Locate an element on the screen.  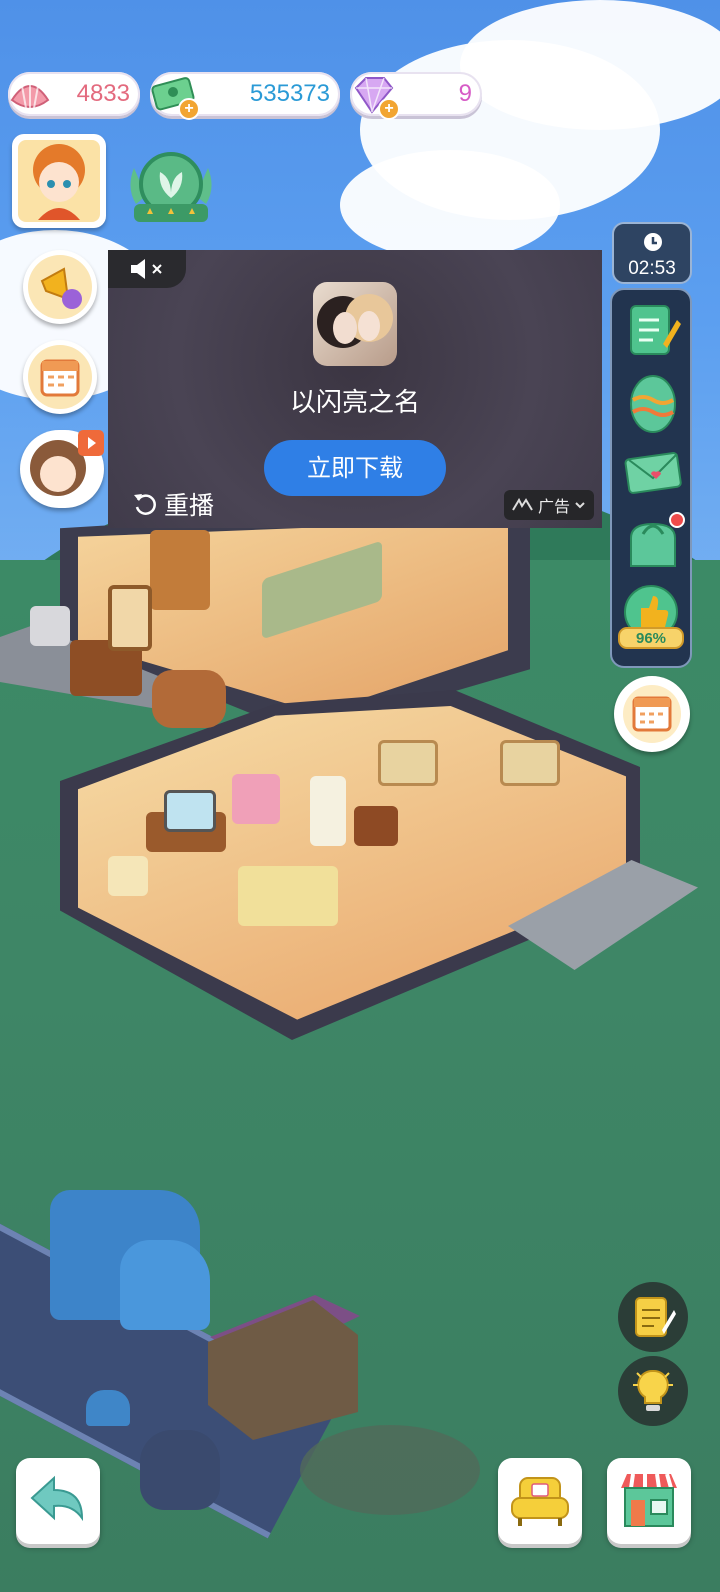
bag-icon is located at coordinates (653, 544).